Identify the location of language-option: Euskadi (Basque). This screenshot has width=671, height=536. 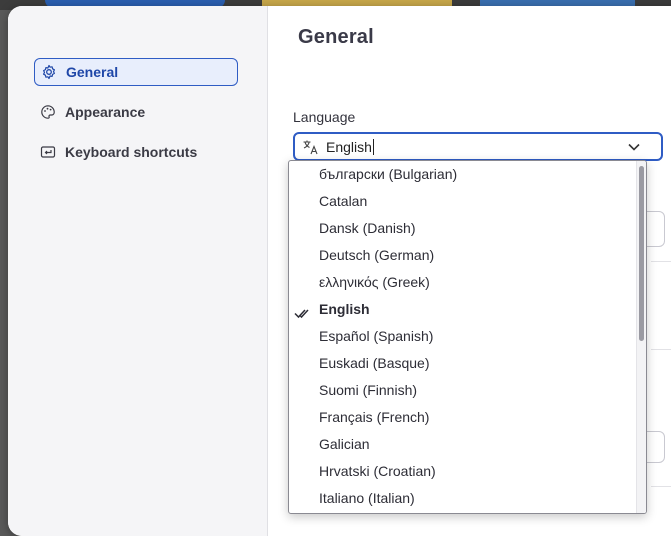
(467, 363).